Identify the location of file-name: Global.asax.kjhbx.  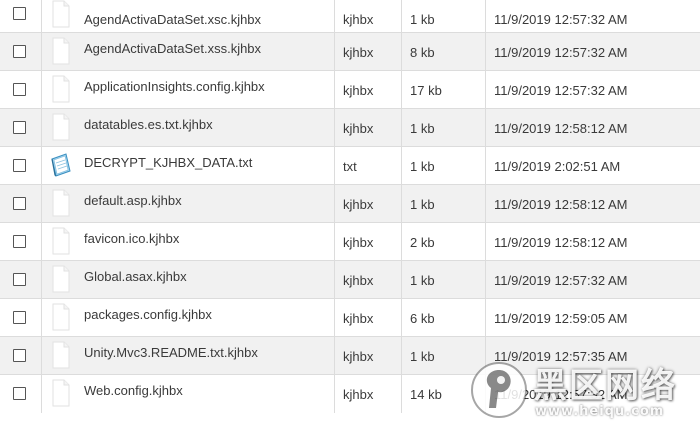
(135, 276).